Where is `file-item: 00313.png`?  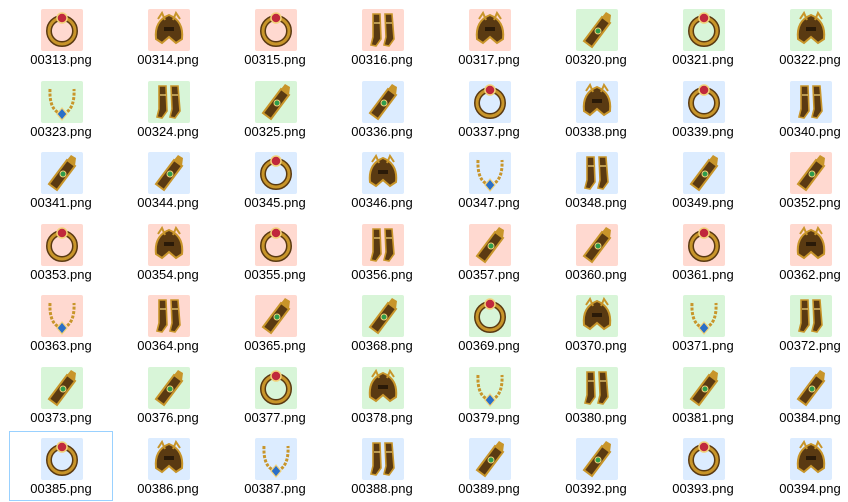 file-item: 00313.png is located at coordinates (61, 37).